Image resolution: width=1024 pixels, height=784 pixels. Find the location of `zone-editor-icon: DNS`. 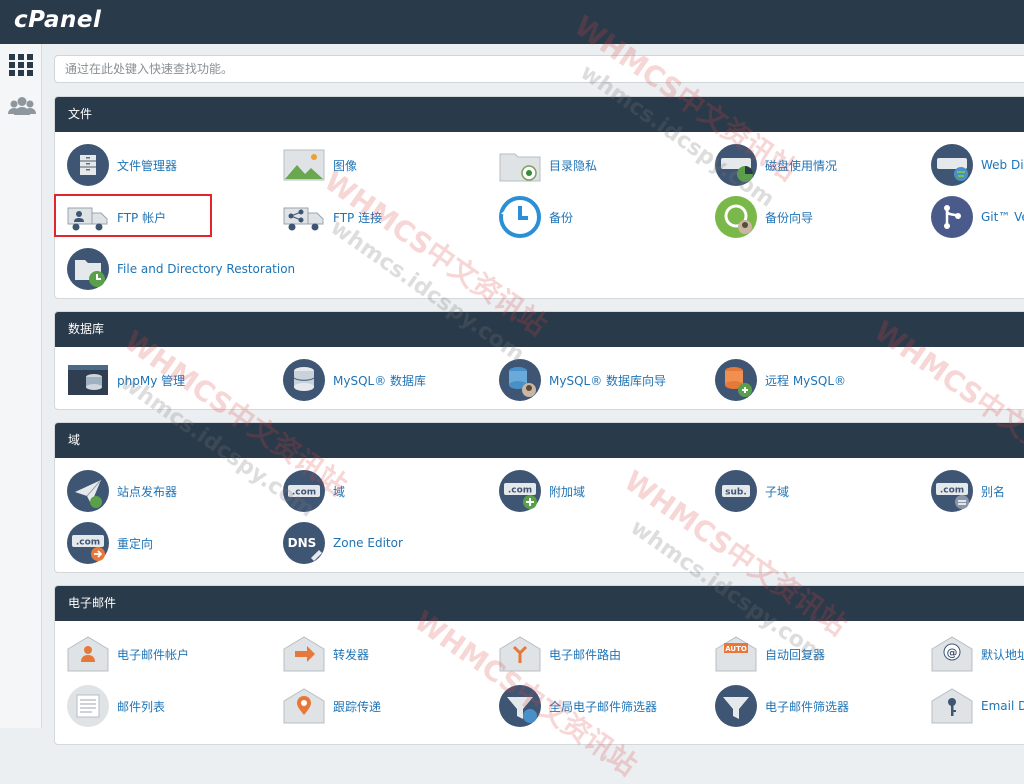

zone-editor-icon: DNS is located at coordinates (304, 543).